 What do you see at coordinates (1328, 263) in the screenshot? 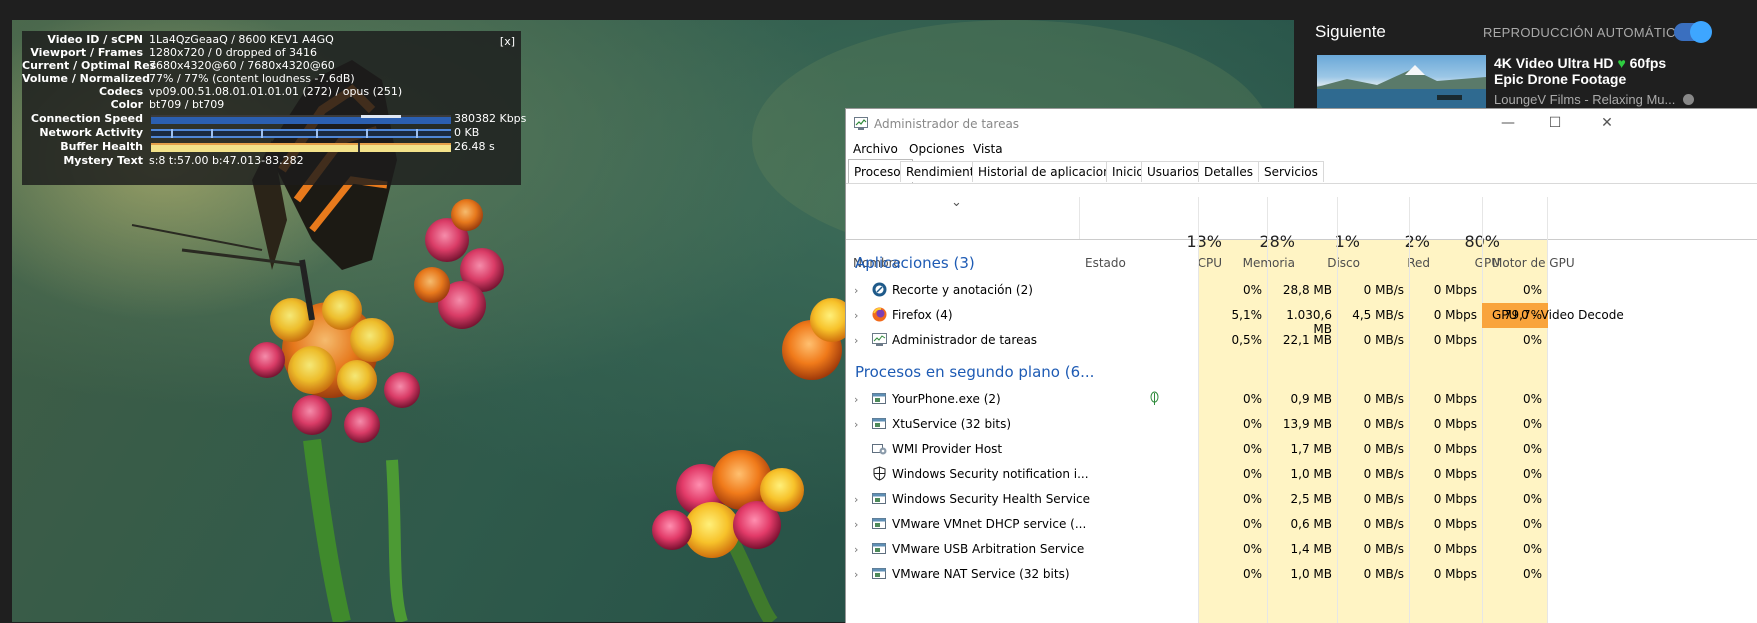
I see `column-disco: Disco` at bounding box center [1328, 263].